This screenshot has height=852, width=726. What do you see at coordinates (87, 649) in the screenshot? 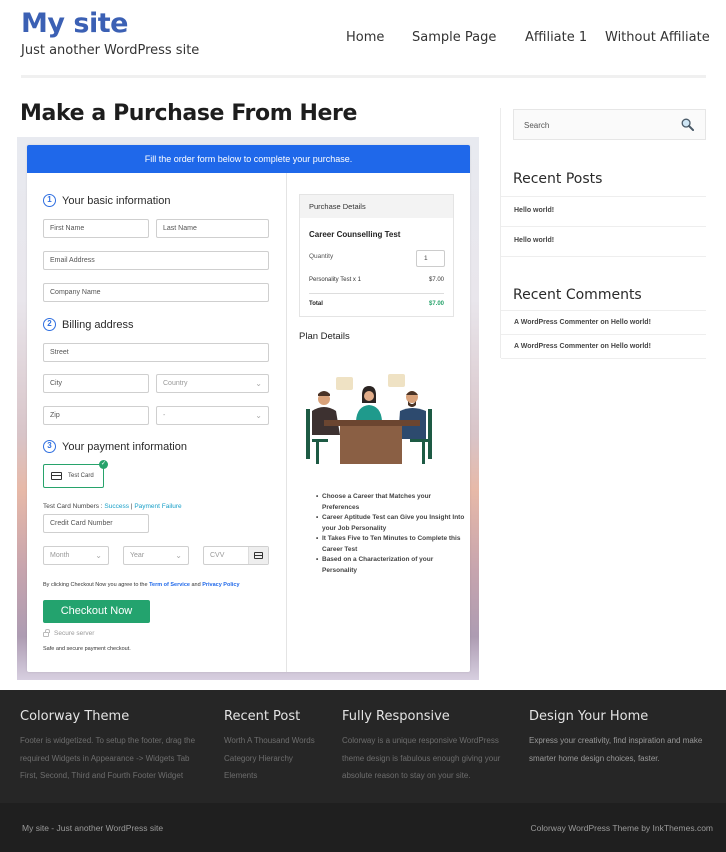
I see `safe-checkout-note: Safe and secure payment checkout.` at bounding box center [87, 649].